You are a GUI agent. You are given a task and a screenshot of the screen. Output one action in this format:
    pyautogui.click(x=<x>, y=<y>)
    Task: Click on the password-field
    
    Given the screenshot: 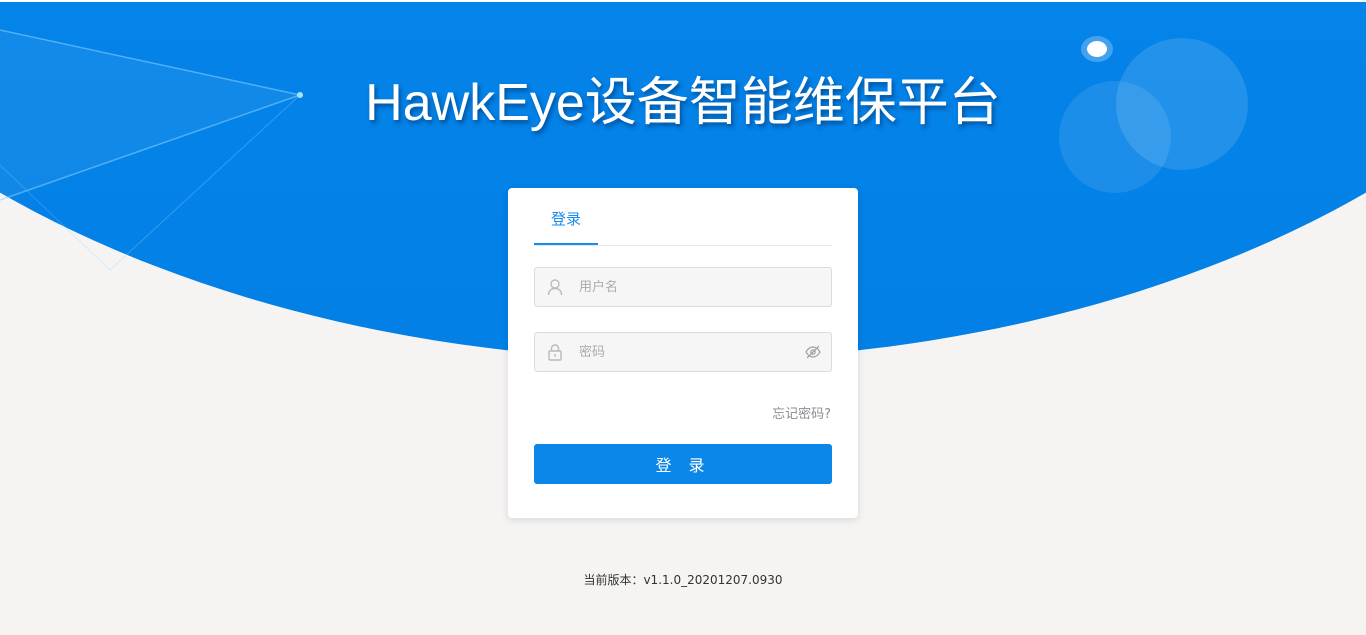 What is the action you would take?
    pyautogui.click(x=683, y=352)
    